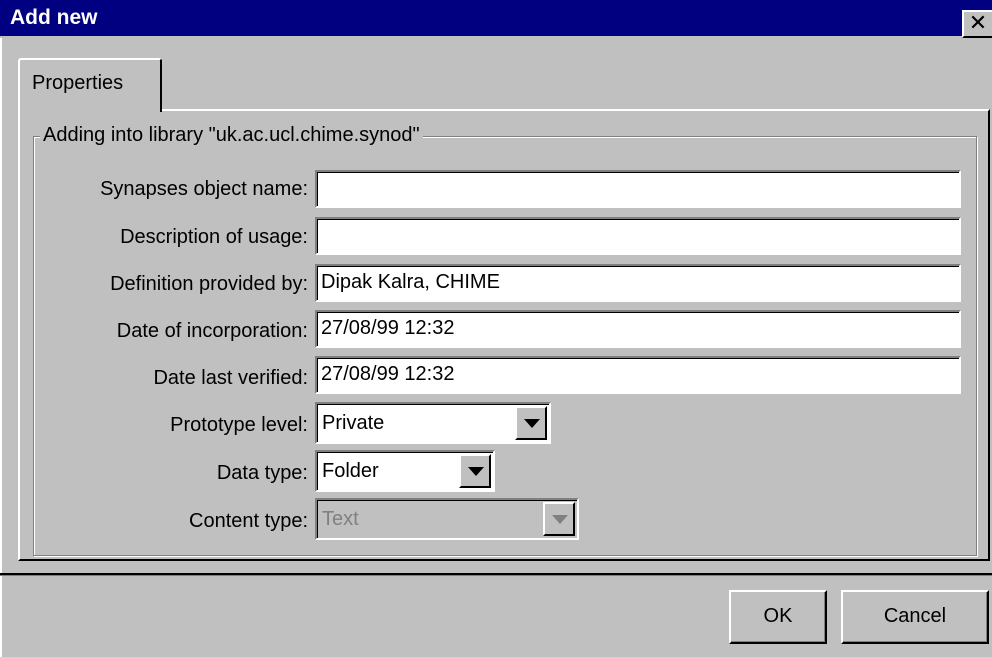 The height and width of the screenshot is (657, 992). Describe the element at coordinates (262, 473) in the screenshot. I see `data-type-label: Data type:` at that location.